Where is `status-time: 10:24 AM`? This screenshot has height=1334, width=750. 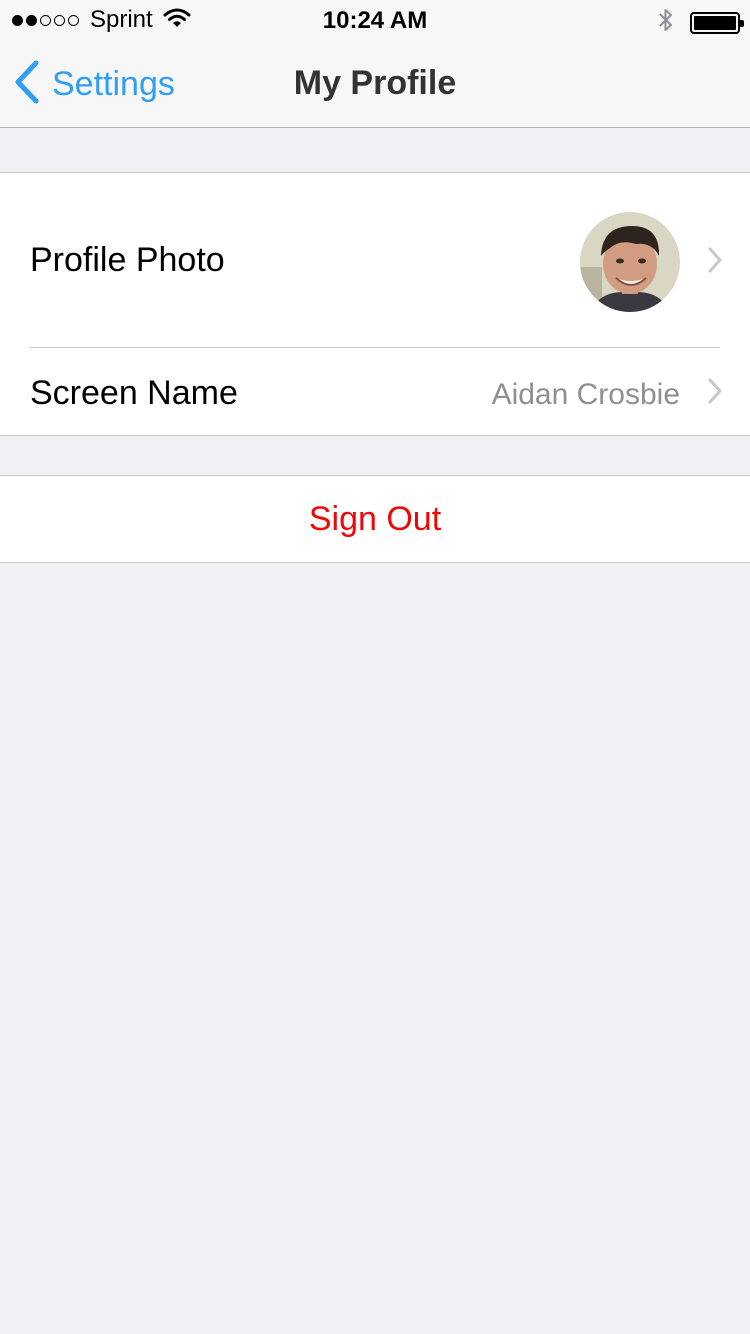
status-time: 10:24 AM is located at coordinates (375, 20).